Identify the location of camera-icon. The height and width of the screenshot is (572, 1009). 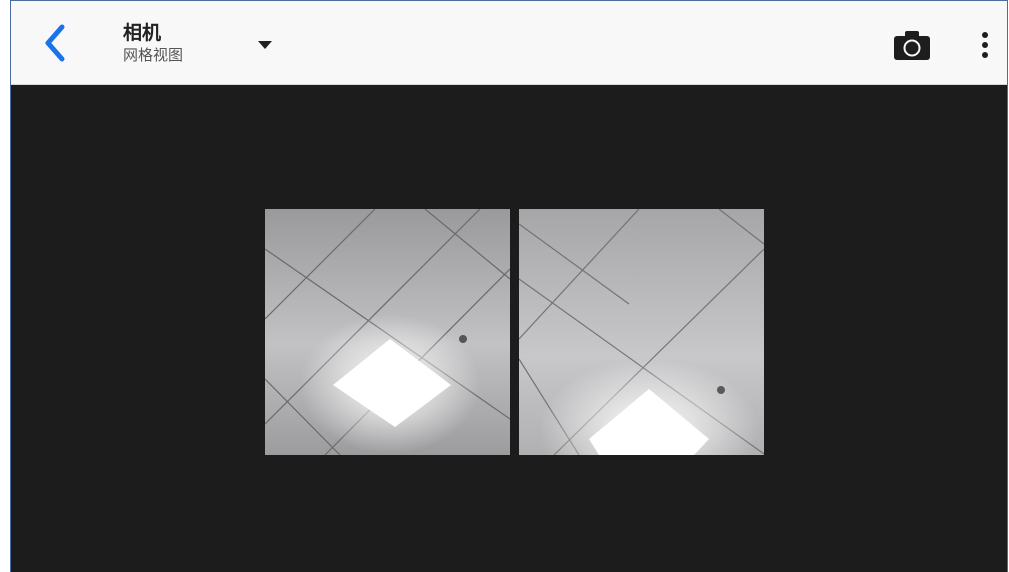
(912, 45).